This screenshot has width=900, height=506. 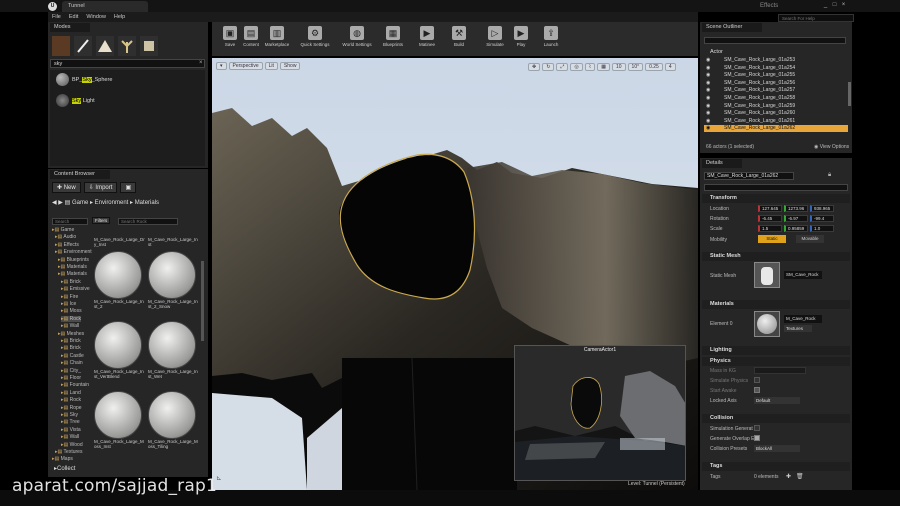 I want to click on rotation-z: -99.4, so click(x=822, y=218).